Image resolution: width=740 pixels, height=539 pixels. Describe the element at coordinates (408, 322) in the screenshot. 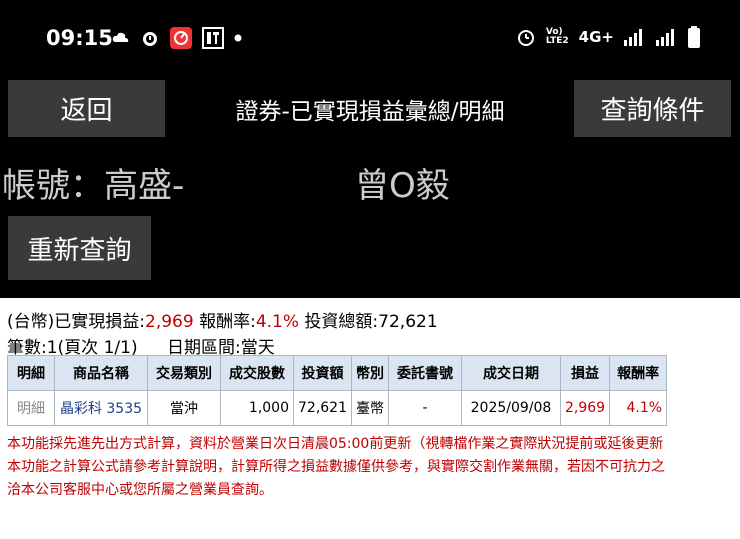

I see `summary-invest: 72,621` at that location.